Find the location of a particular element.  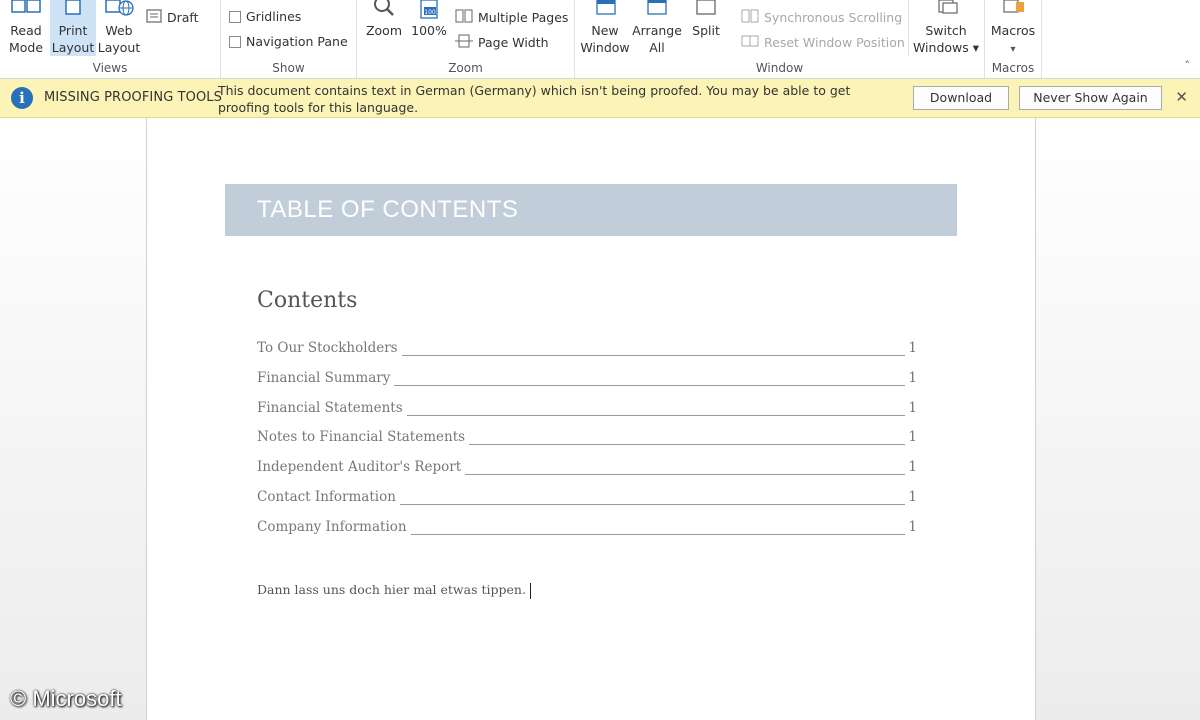

zoom-button: Zoom is located at coordinates (384, 19).